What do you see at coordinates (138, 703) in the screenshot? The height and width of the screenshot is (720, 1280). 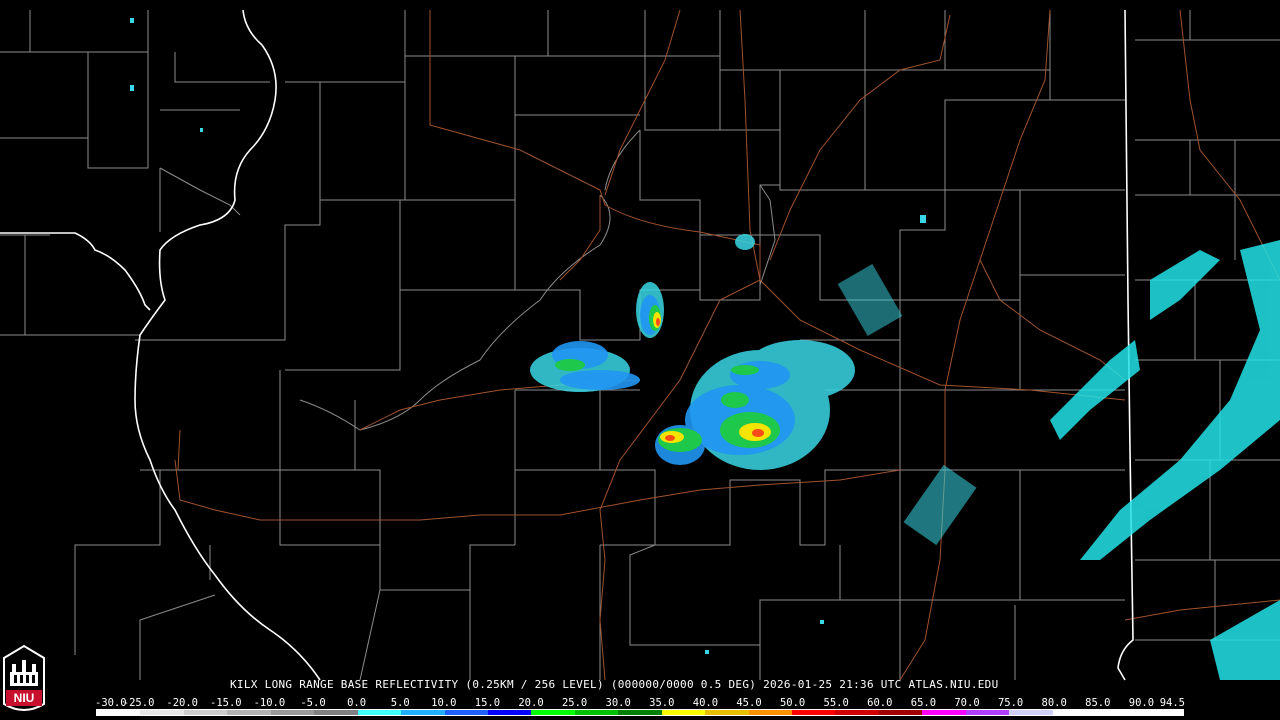 I see `scale-label: -25.0` at bounding box center [138, 703].